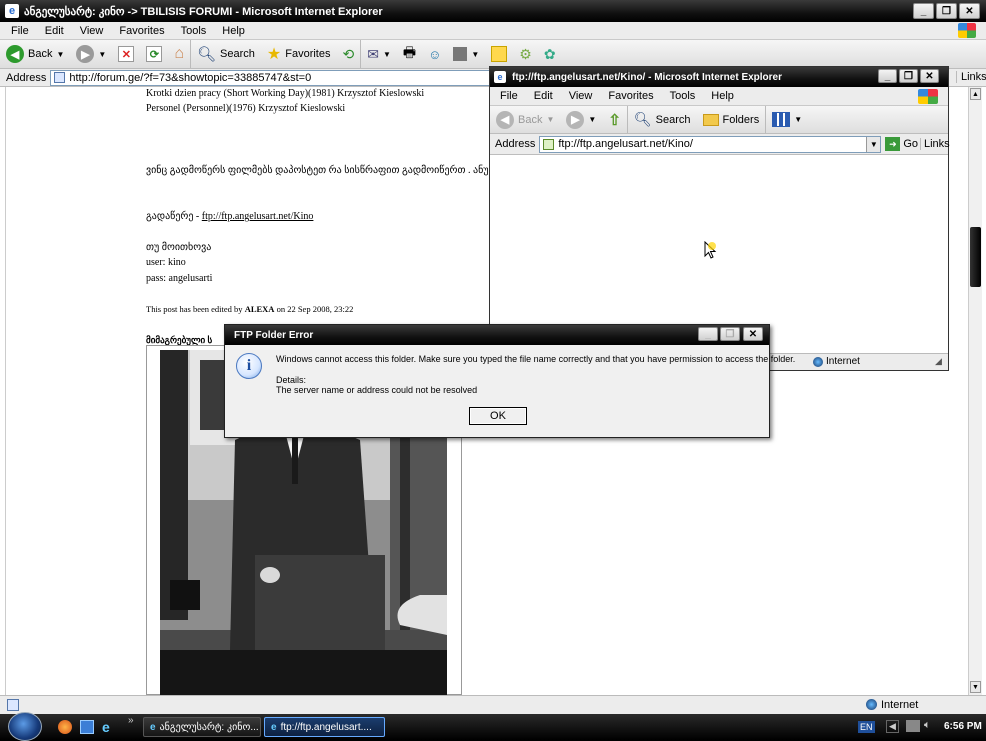 The height and width of the screenshot is (741, 986). Describe the element at coordinates (969, 11) in the screenshot. I see `close-button: ✕` at that location.